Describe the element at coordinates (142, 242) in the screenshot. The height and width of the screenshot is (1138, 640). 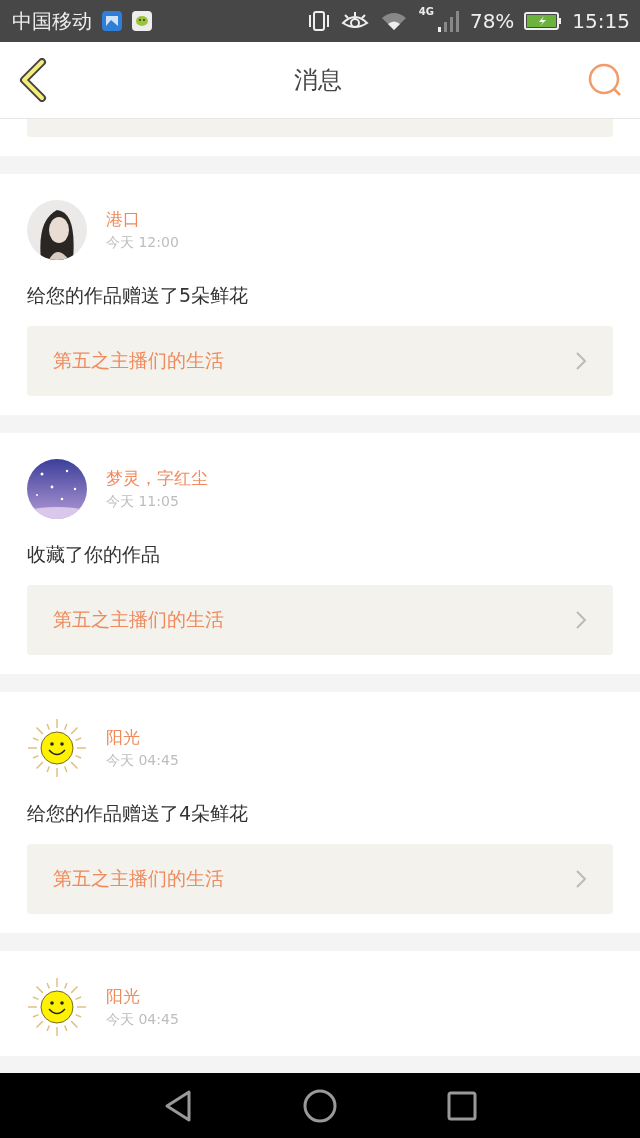
I see `message-time: 今天 12:00` at that location.